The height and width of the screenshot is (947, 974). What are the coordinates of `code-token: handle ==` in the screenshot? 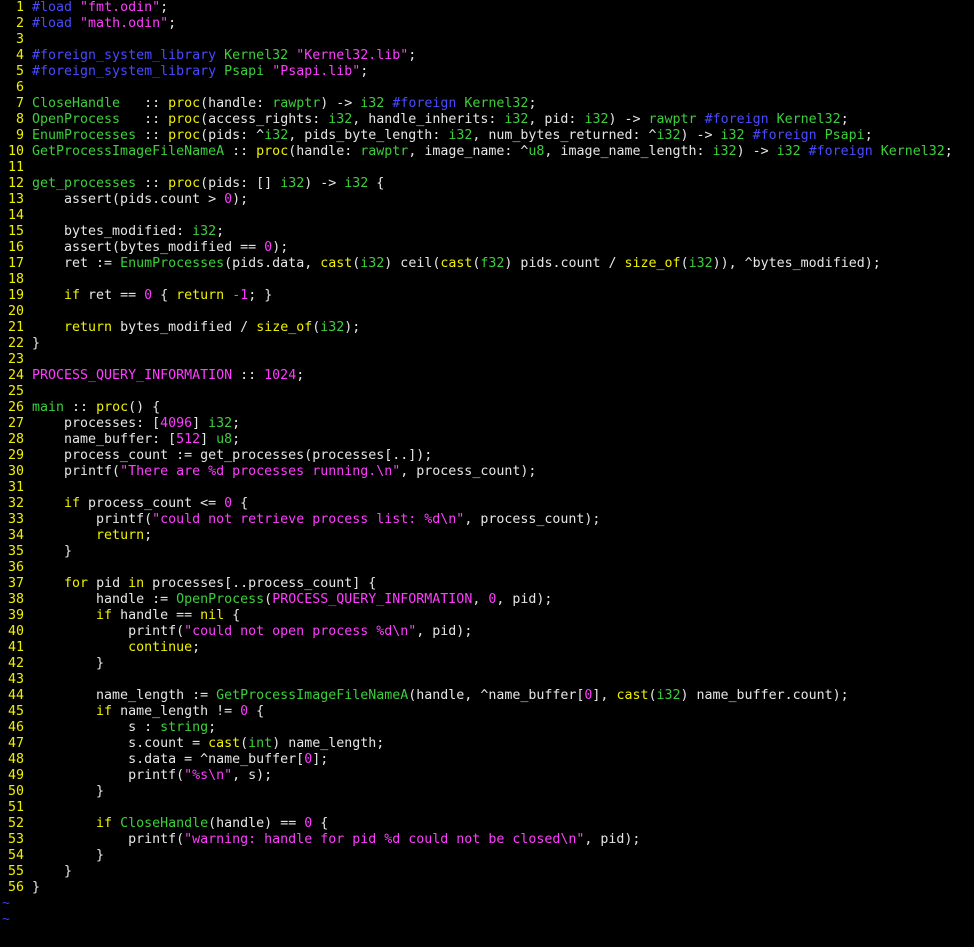 It's located at (156, 615).